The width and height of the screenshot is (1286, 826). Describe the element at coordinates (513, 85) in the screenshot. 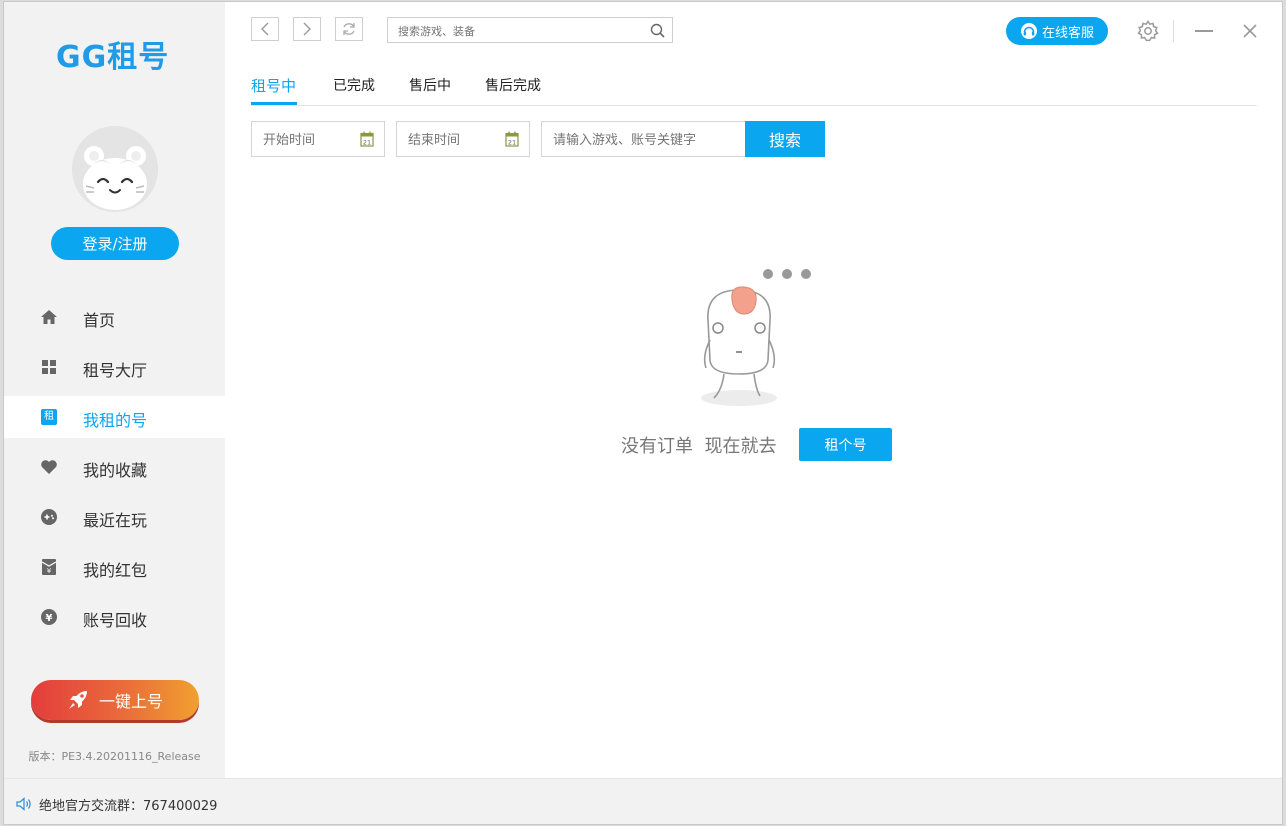

I see `tab-after-sales-completed: 售后完成` at that location.